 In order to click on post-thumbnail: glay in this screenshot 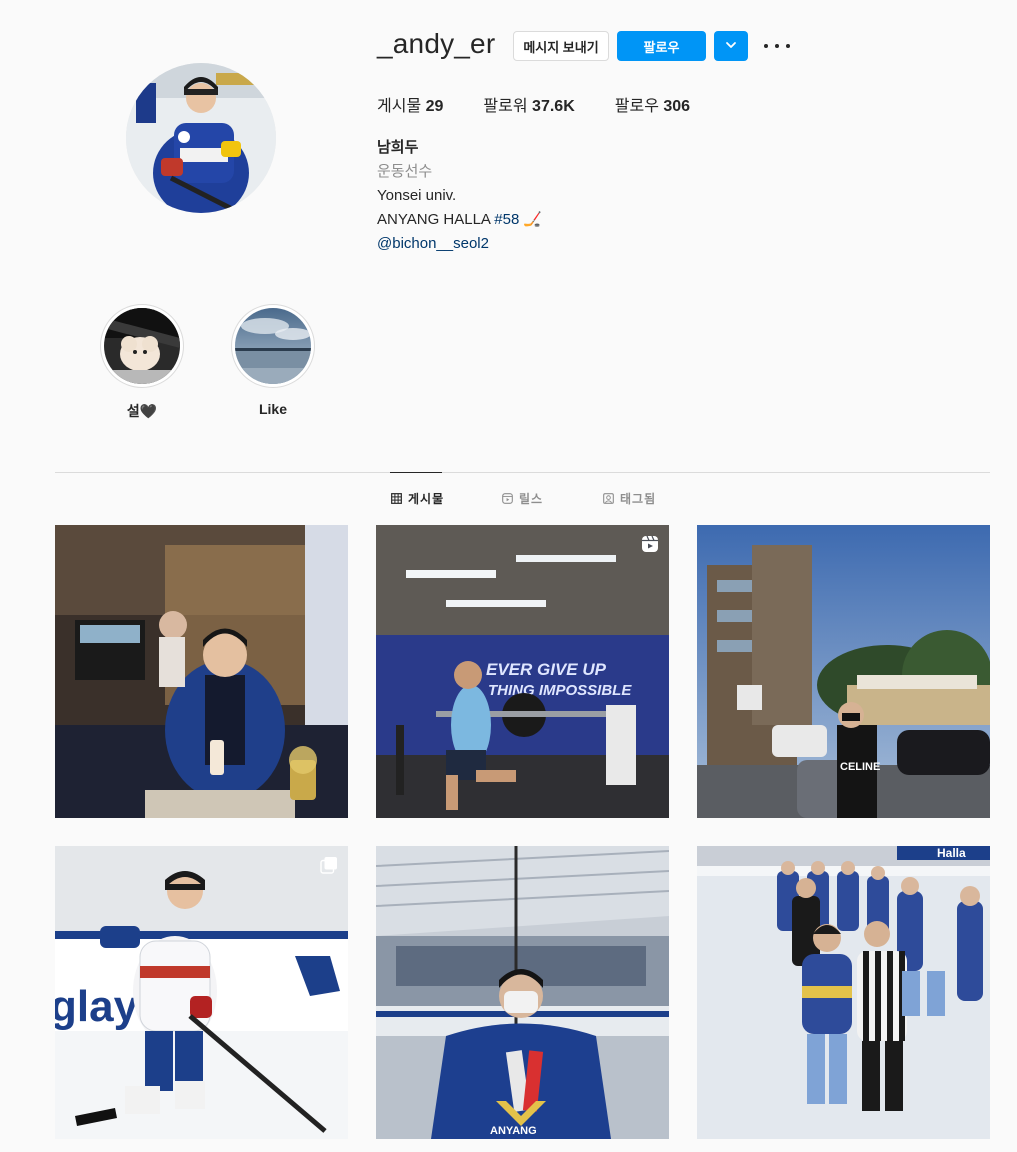, I will do `click(201, 992)`.